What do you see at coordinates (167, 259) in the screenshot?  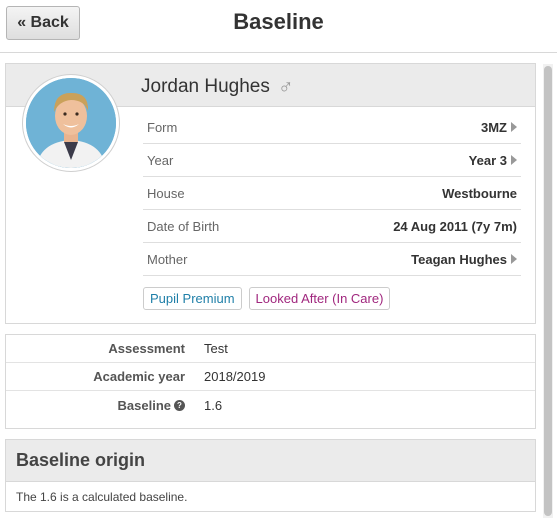 I see `field-label: Mother` at bounding box center [167, 259].